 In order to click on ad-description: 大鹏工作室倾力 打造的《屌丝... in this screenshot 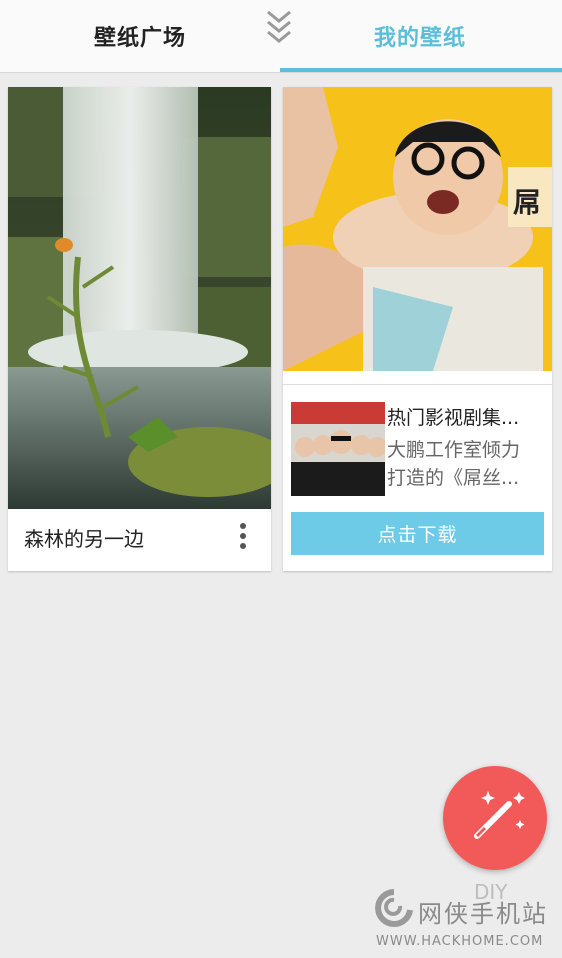, I will do `click(466, 464)`.